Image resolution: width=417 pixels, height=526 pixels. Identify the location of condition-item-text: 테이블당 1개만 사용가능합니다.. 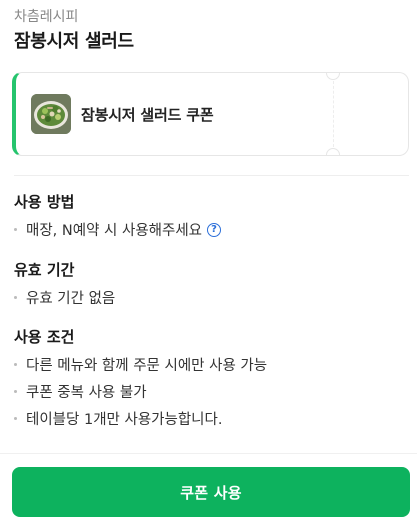
(124, 420).